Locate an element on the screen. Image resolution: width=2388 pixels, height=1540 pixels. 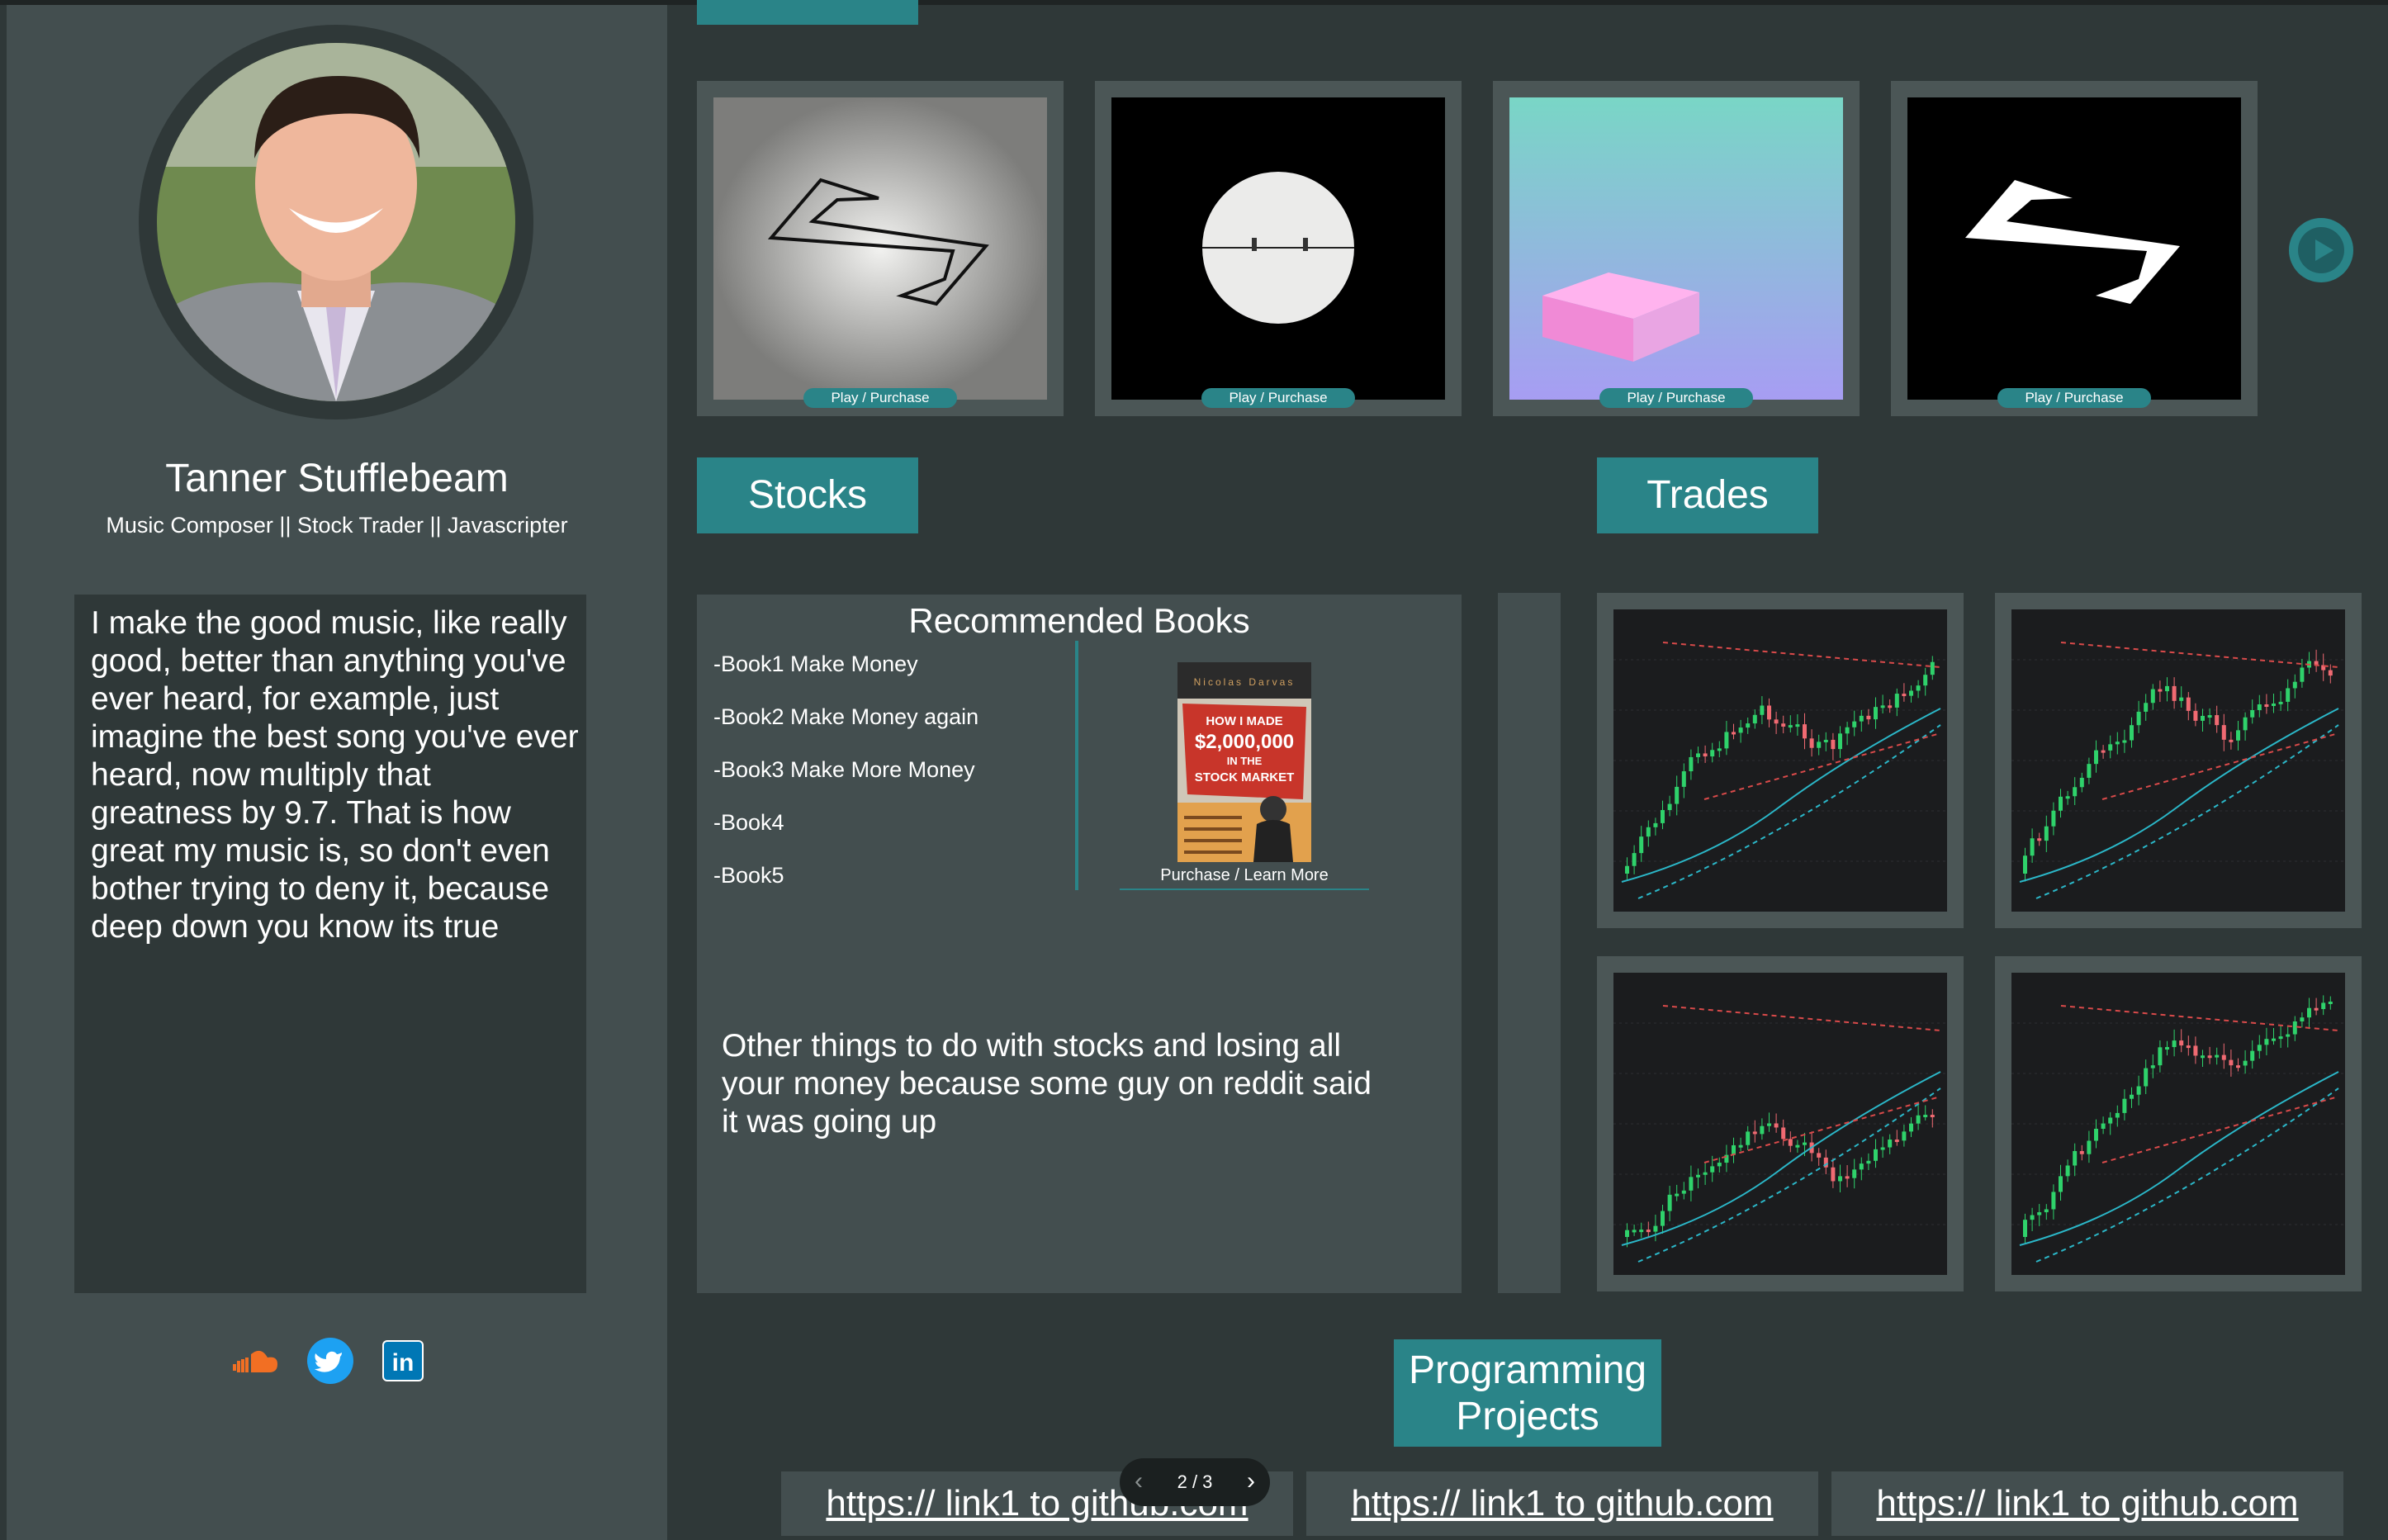
book-title-line2: $2,000,000 is located at coordinates (1244, 742).